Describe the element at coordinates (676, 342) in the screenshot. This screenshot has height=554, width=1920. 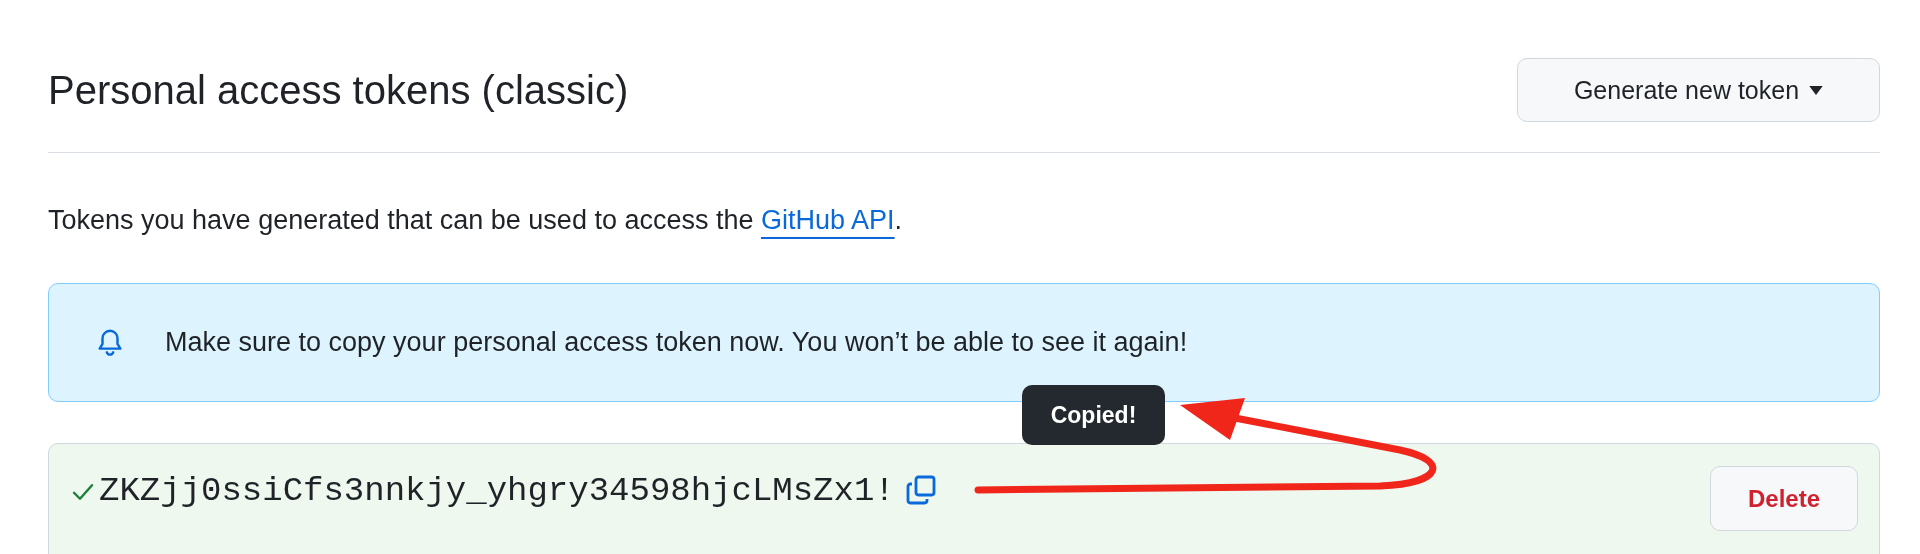
I see `flash-message: Make sure to copy your personal access token now. You won’t be able to see it again!` at that location.